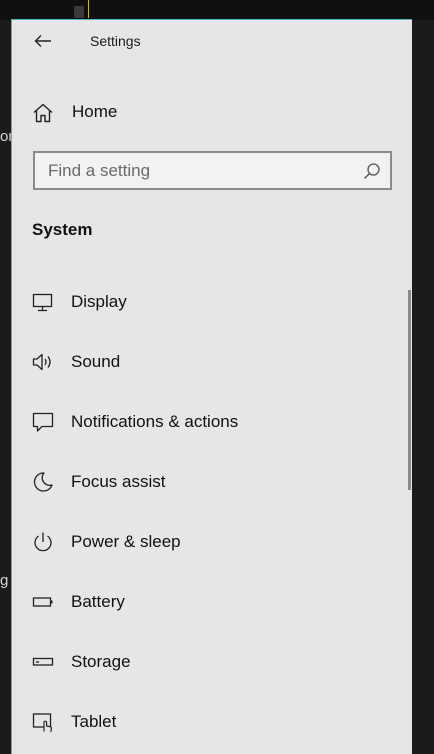 The image size is (434, 754). I want to click on sound-icon, so click(43, 362).